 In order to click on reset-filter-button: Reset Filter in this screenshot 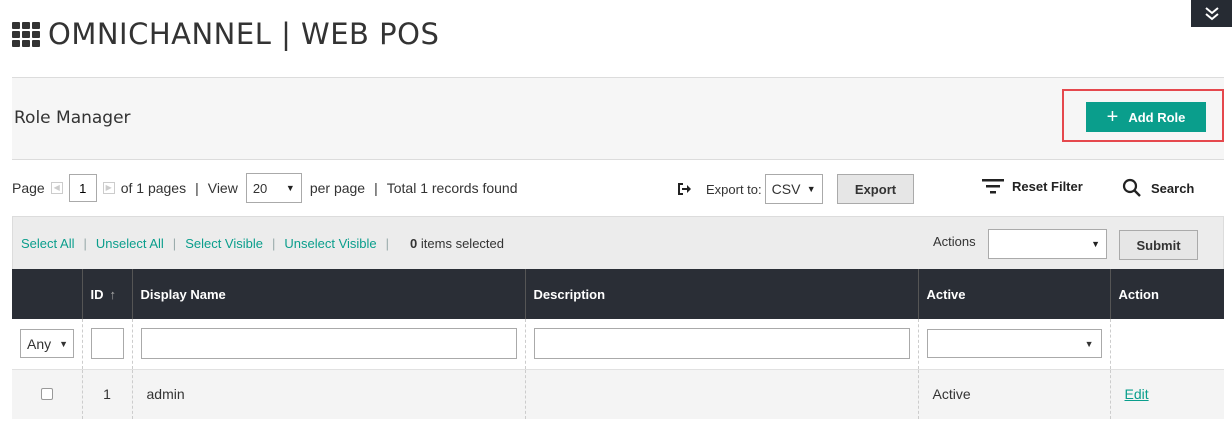, I will do `click(1032, 186)`.